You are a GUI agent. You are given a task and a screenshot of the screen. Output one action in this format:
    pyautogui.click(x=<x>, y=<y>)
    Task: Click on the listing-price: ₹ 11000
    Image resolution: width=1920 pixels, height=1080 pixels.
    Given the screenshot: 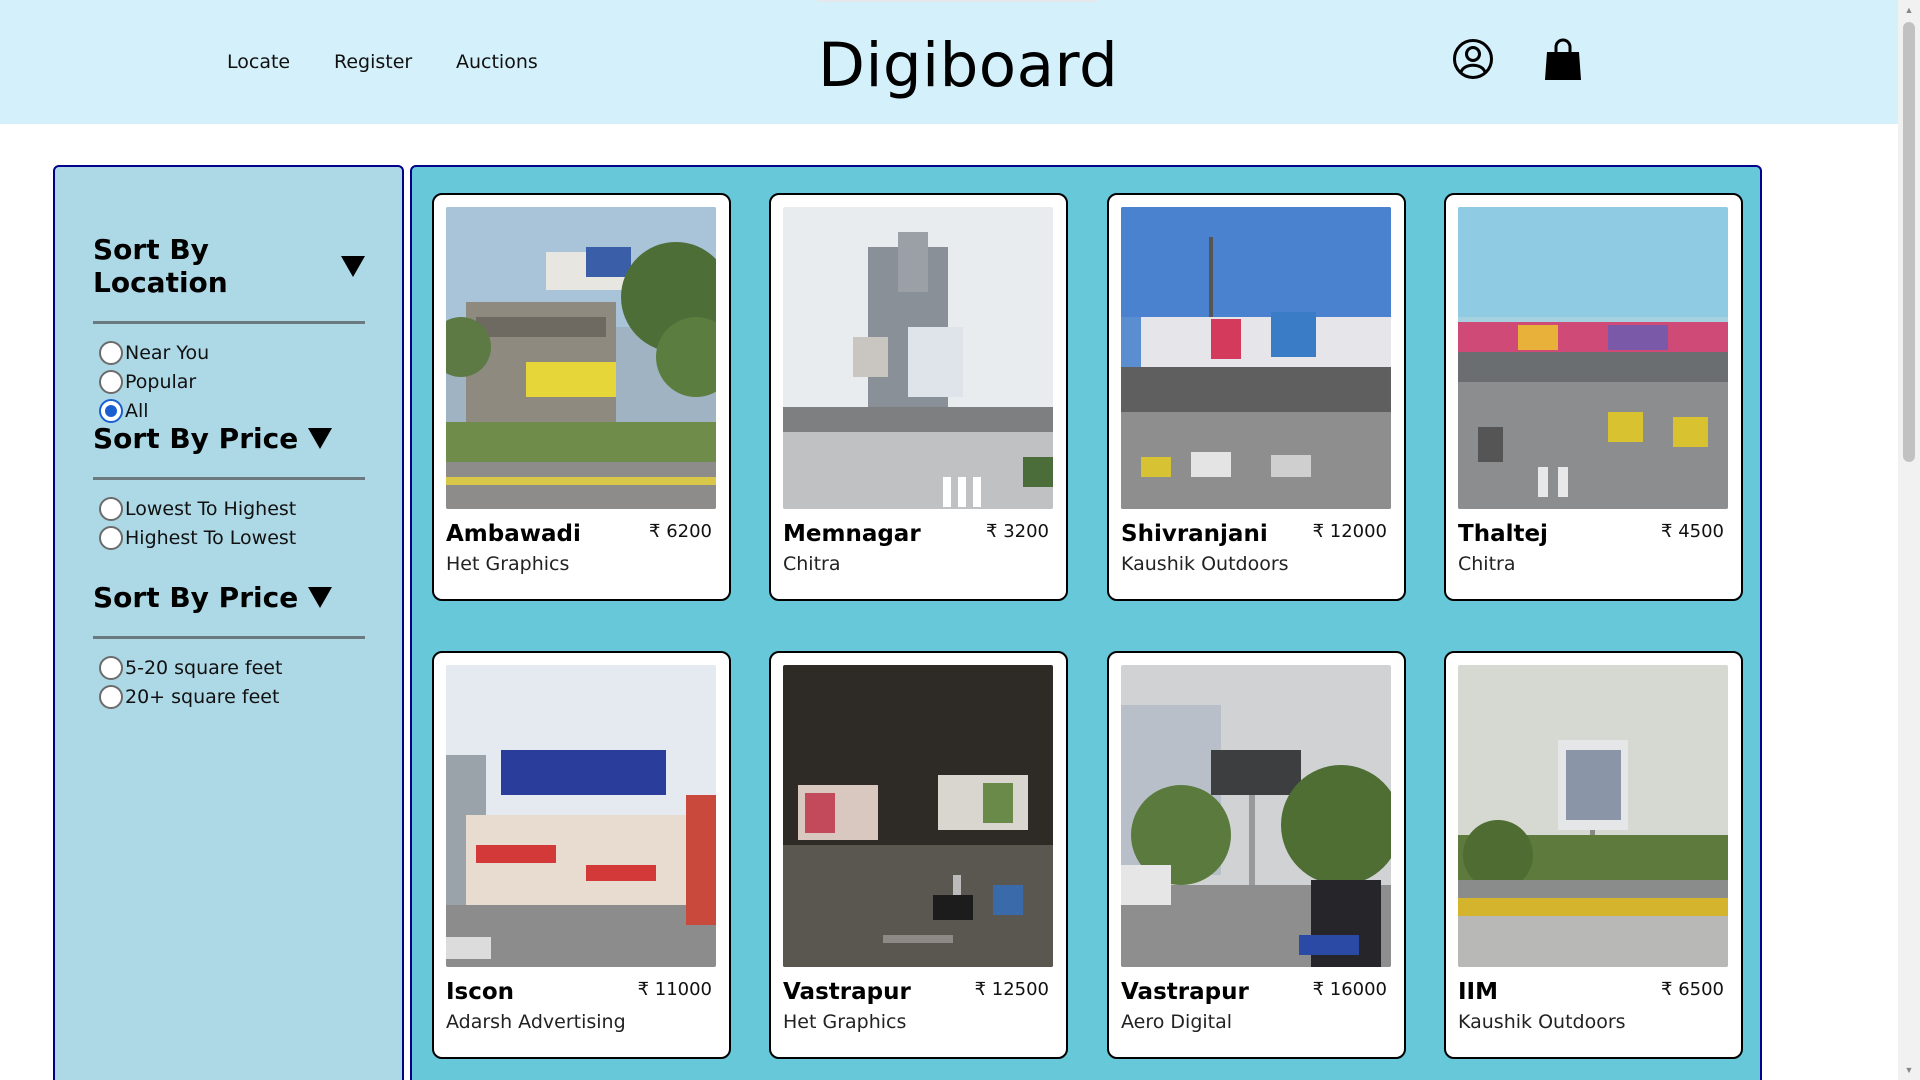 What is the action you would take?
    pyautogui.click(x=674, y=989)
    